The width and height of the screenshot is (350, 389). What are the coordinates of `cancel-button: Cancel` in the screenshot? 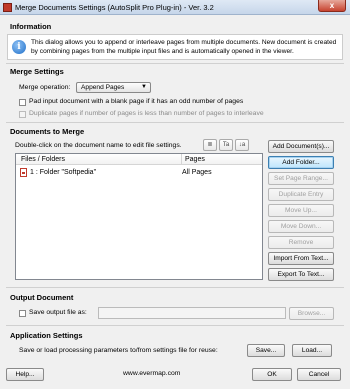 It's located at (319, 374).